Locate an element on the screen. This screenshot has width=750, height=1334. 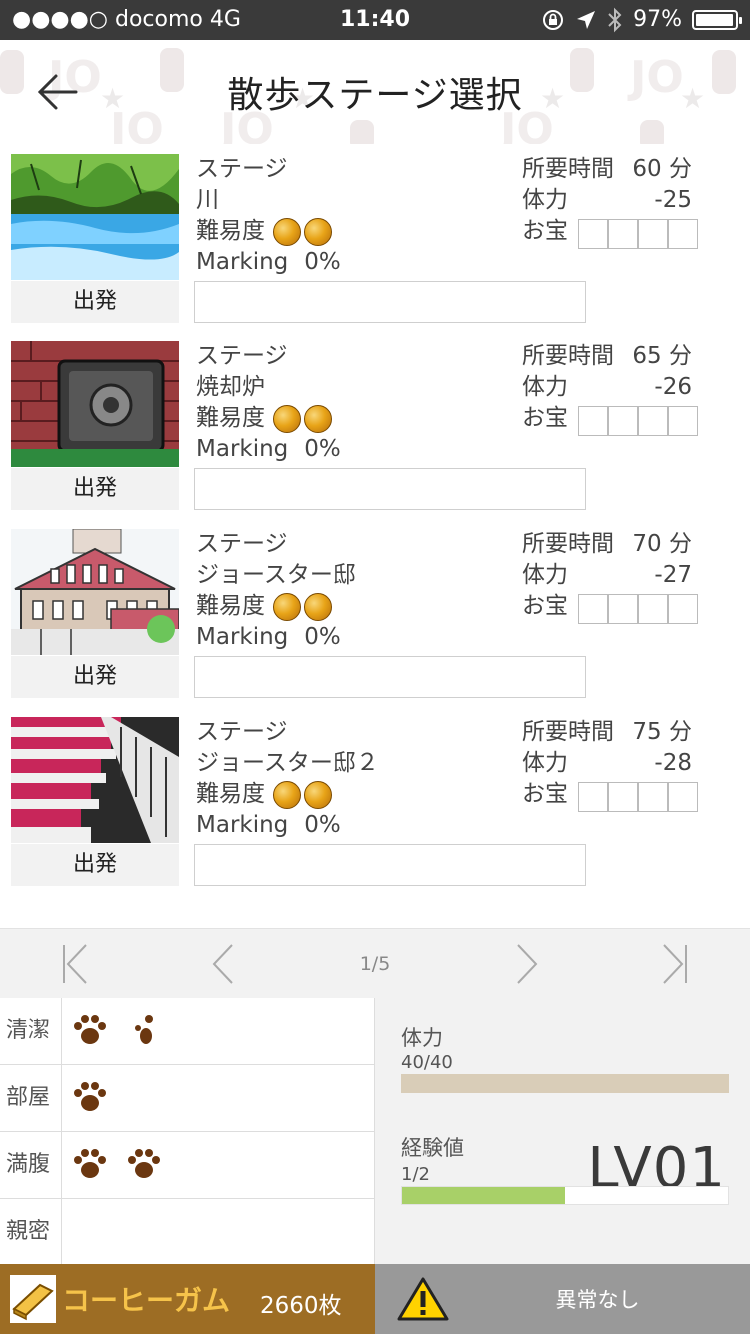
care-stats-panel: 清潔 部屋 満腹 親密 is located at coordinates (187, 1132).